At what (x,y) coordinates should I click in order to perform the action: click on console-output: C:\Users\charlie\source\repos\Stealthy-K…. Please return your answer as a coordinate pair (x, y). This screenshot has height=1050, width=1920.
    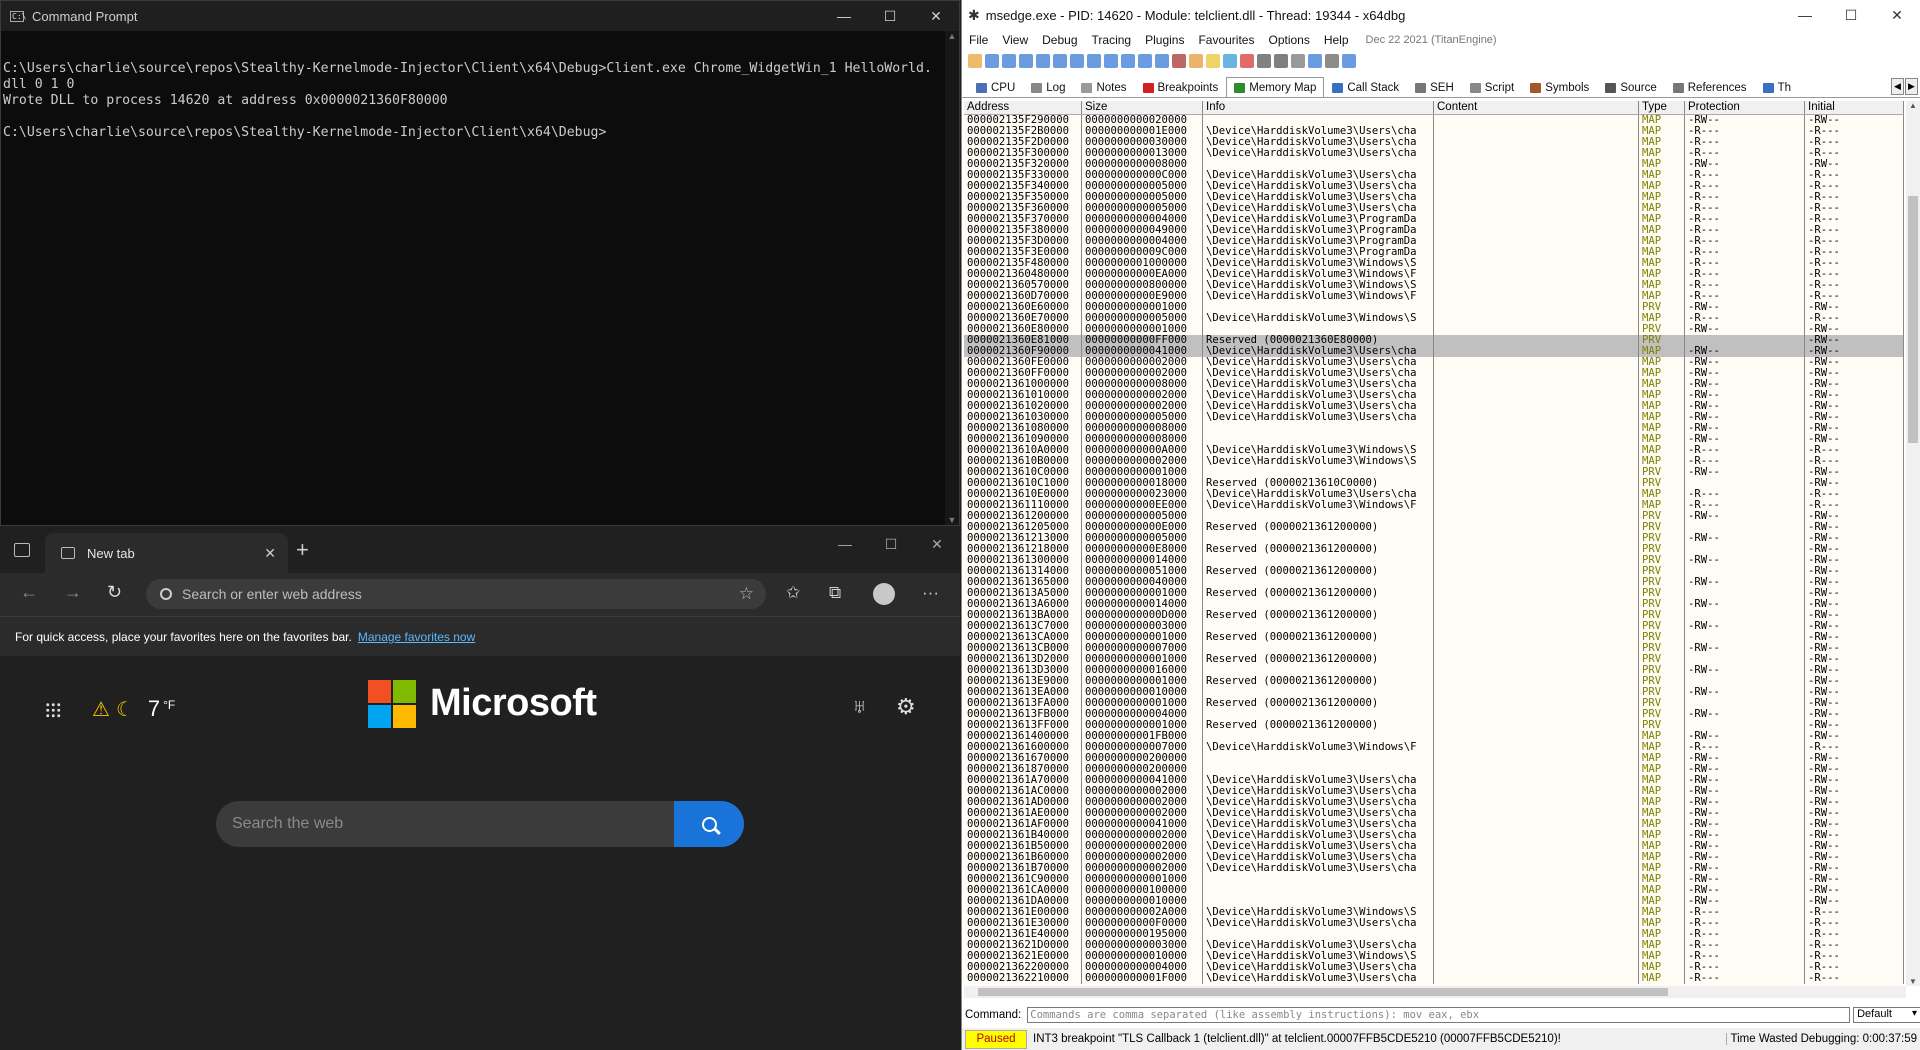
    Looking at the image, I should click on (474, 93).